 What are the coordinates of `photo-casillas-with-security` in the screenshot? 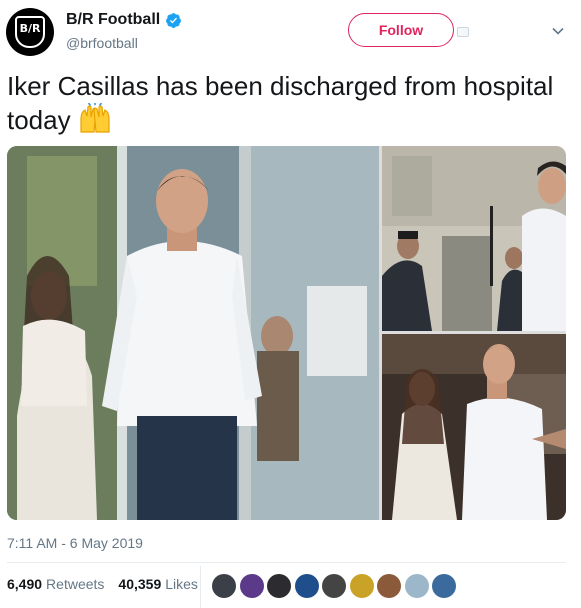 It's located at (474, 238).